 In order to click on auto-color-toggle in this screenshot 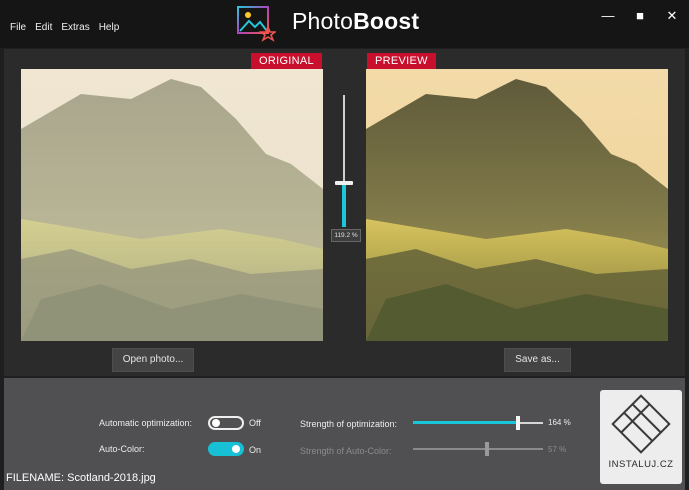, I will do `click(226, 449)`.